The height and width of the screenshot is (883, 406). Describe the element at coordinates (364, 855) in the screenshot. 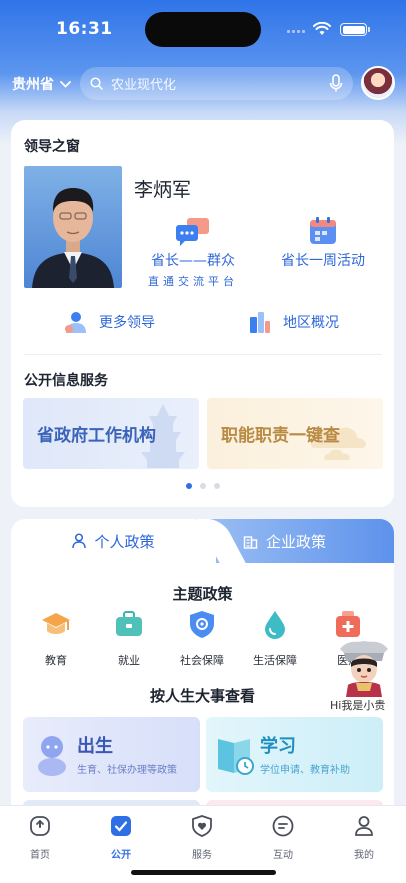

I see `nav-label: 我的` at that location.